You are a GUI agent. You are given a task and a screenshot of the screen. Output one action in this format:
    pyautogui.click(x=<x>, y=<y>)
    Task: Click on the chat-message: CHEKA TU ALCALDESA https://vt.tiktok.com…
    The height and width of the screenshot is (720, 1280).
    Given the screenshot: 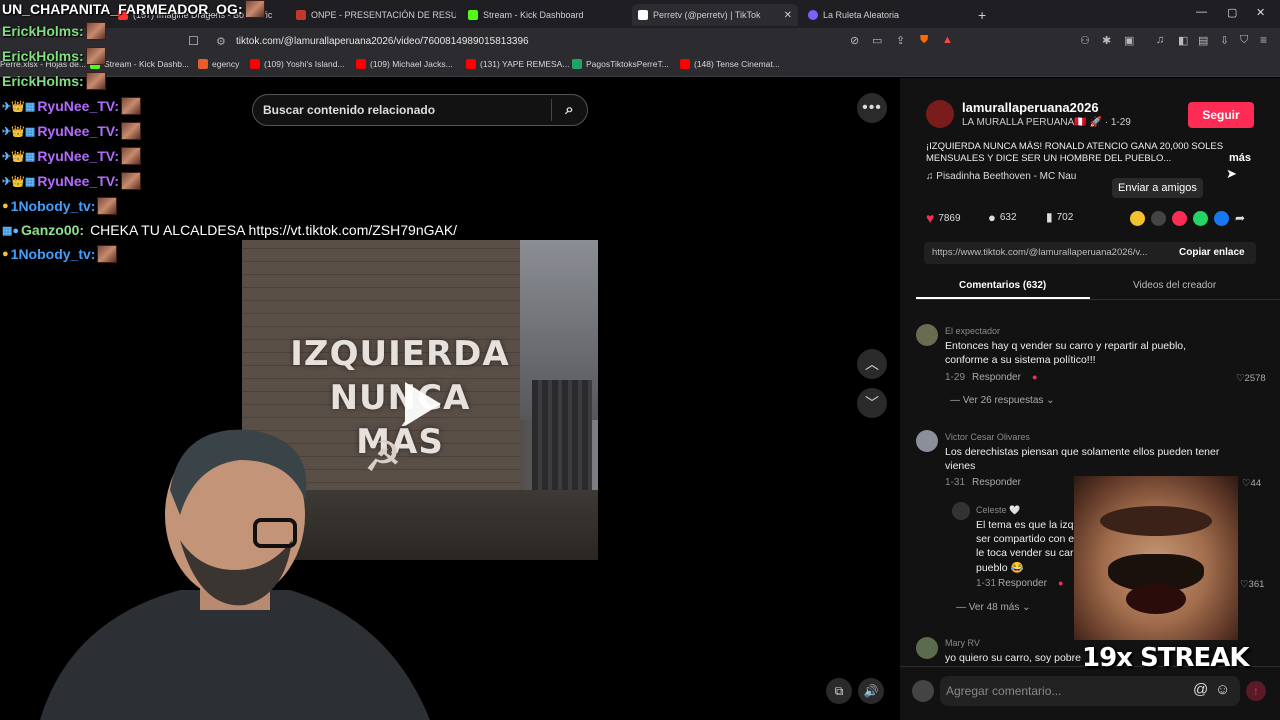 What is the action you would take?
    pyautogui.click(x=274, y=230)
    